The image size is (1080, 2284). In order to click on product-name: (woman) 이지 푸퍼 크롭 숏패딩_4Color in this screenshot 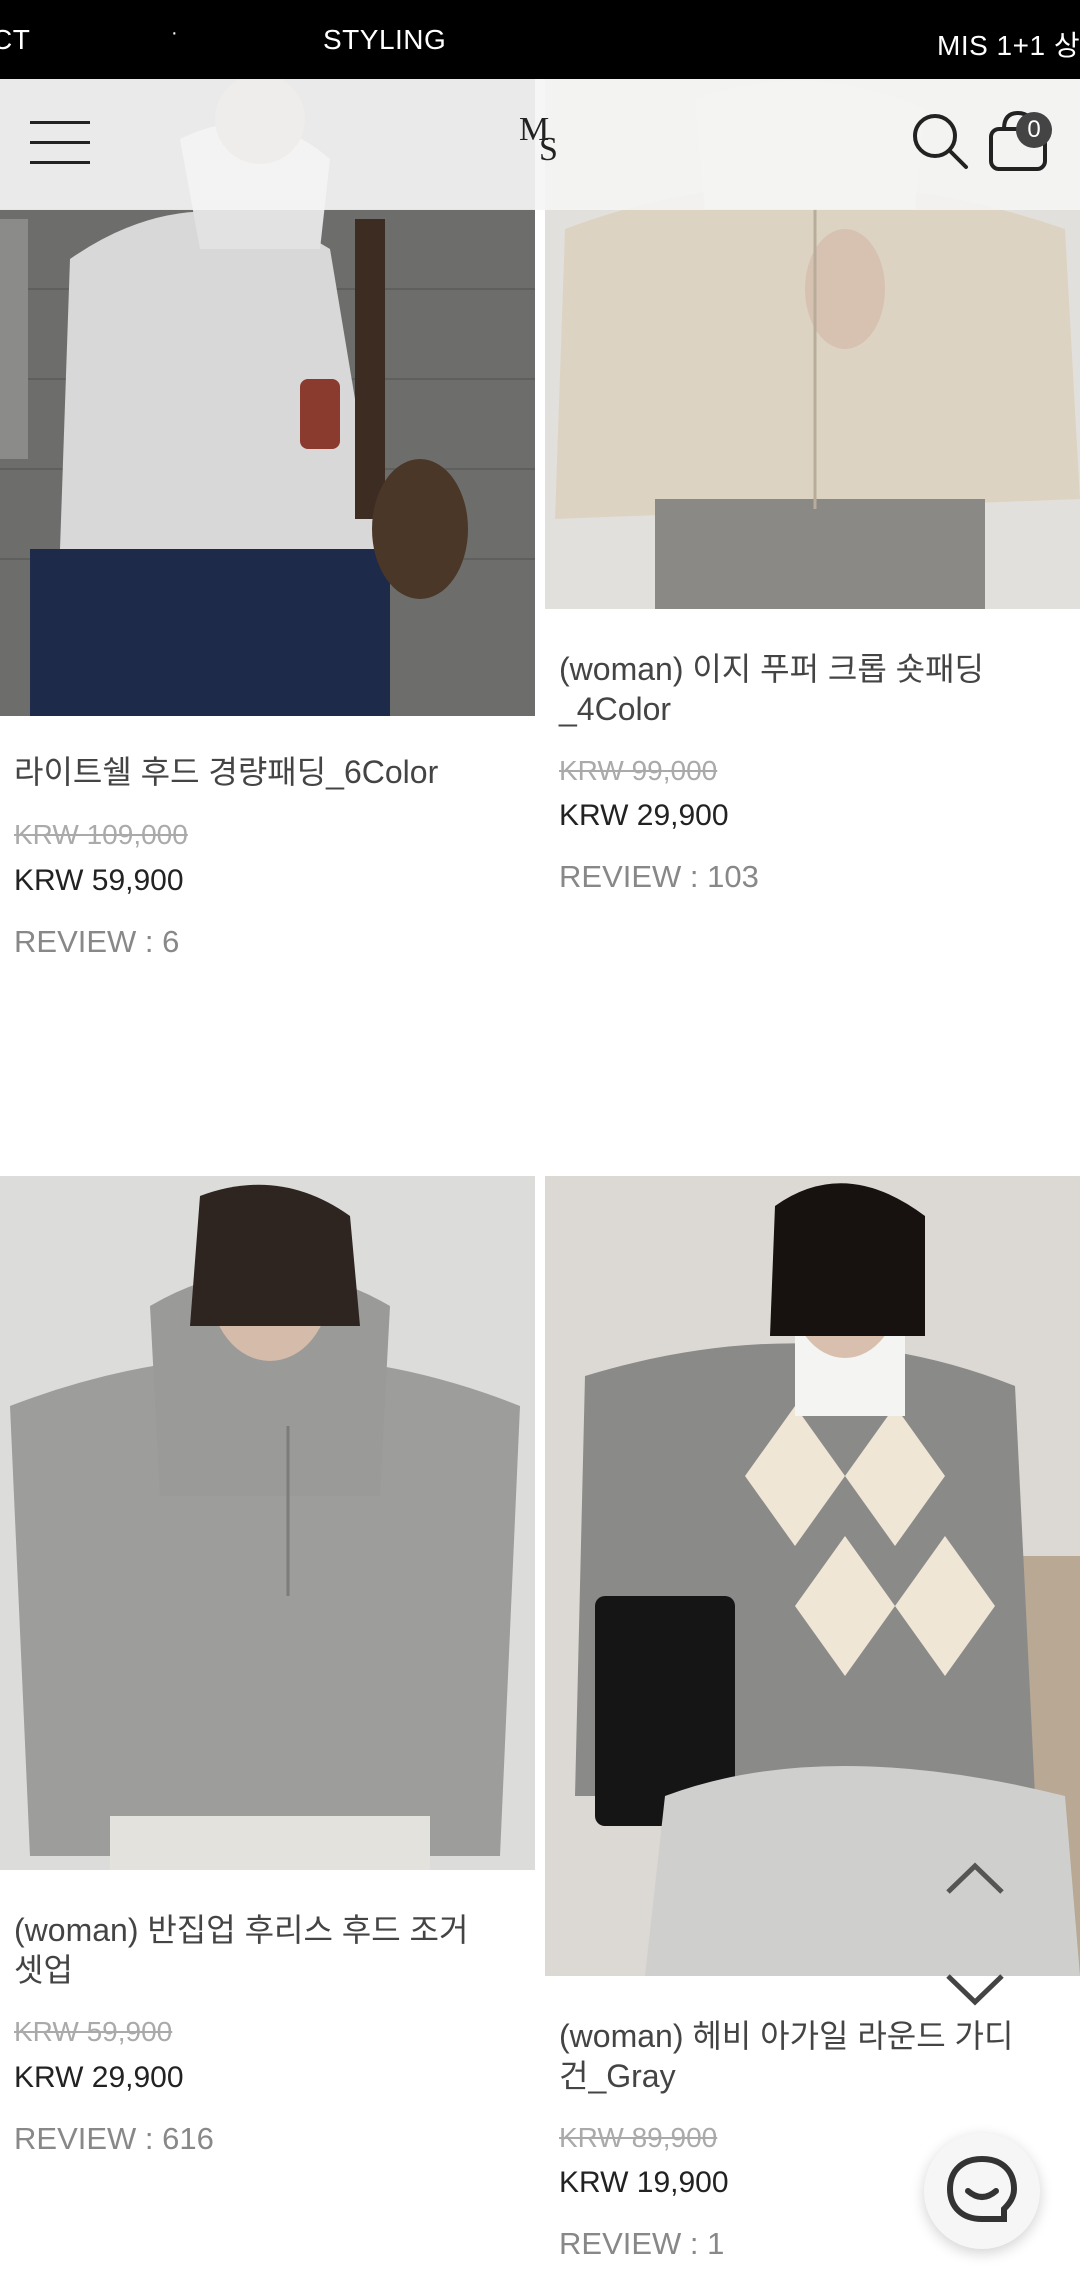, I will do `click(789, 689)`.